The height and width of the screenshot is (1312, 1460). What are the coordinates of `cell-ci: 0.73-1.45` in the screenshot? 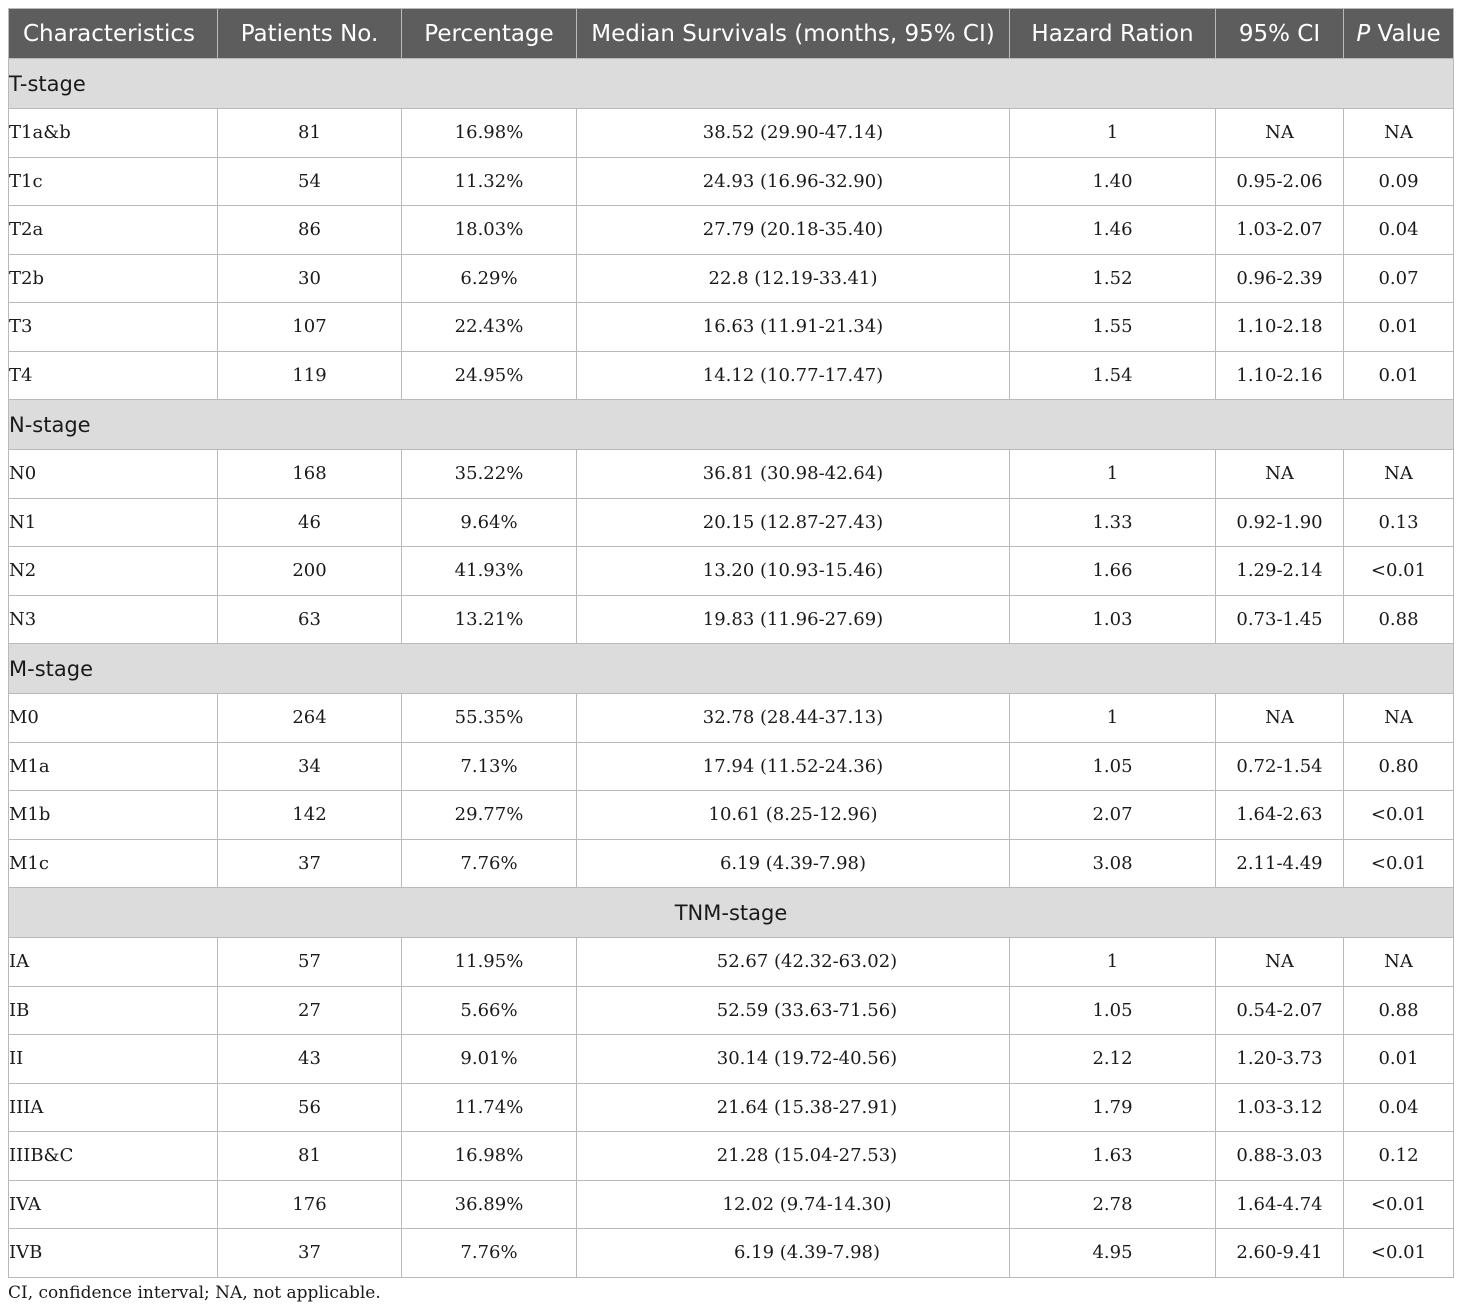 It's located at (1279, 619).